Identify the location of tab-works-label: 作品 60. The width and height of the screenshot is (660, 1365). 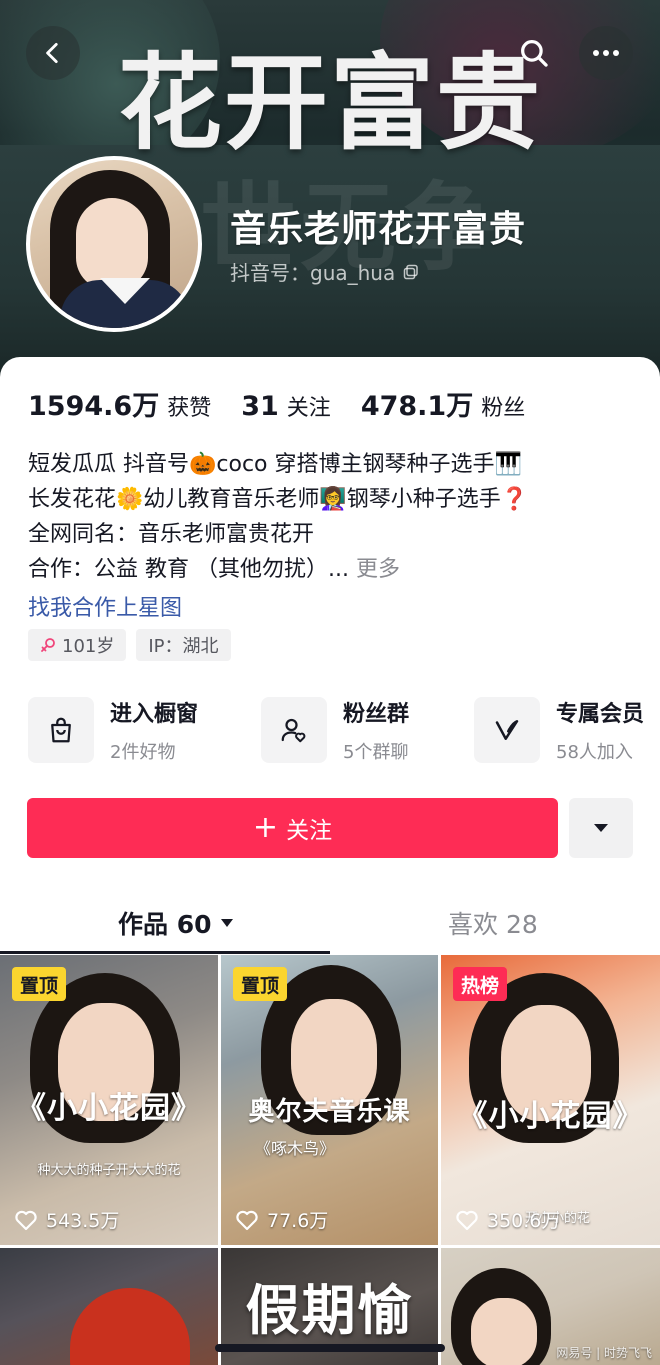
(165, 924).